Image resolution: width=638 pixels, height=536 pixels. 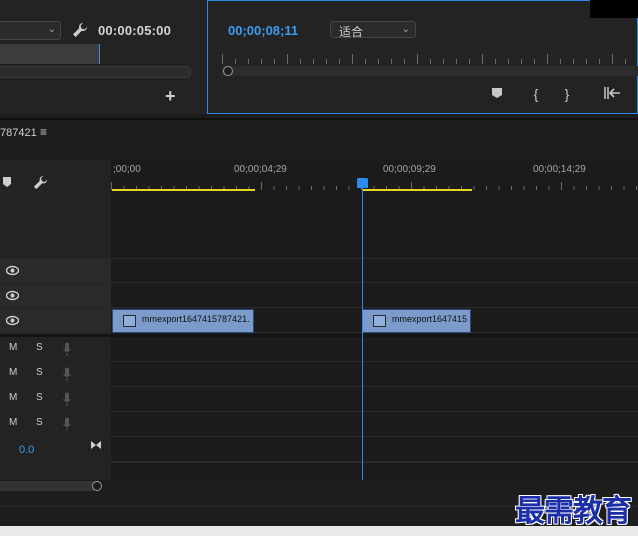 I want to click on playhead-handle, so click(x=362, y=183).